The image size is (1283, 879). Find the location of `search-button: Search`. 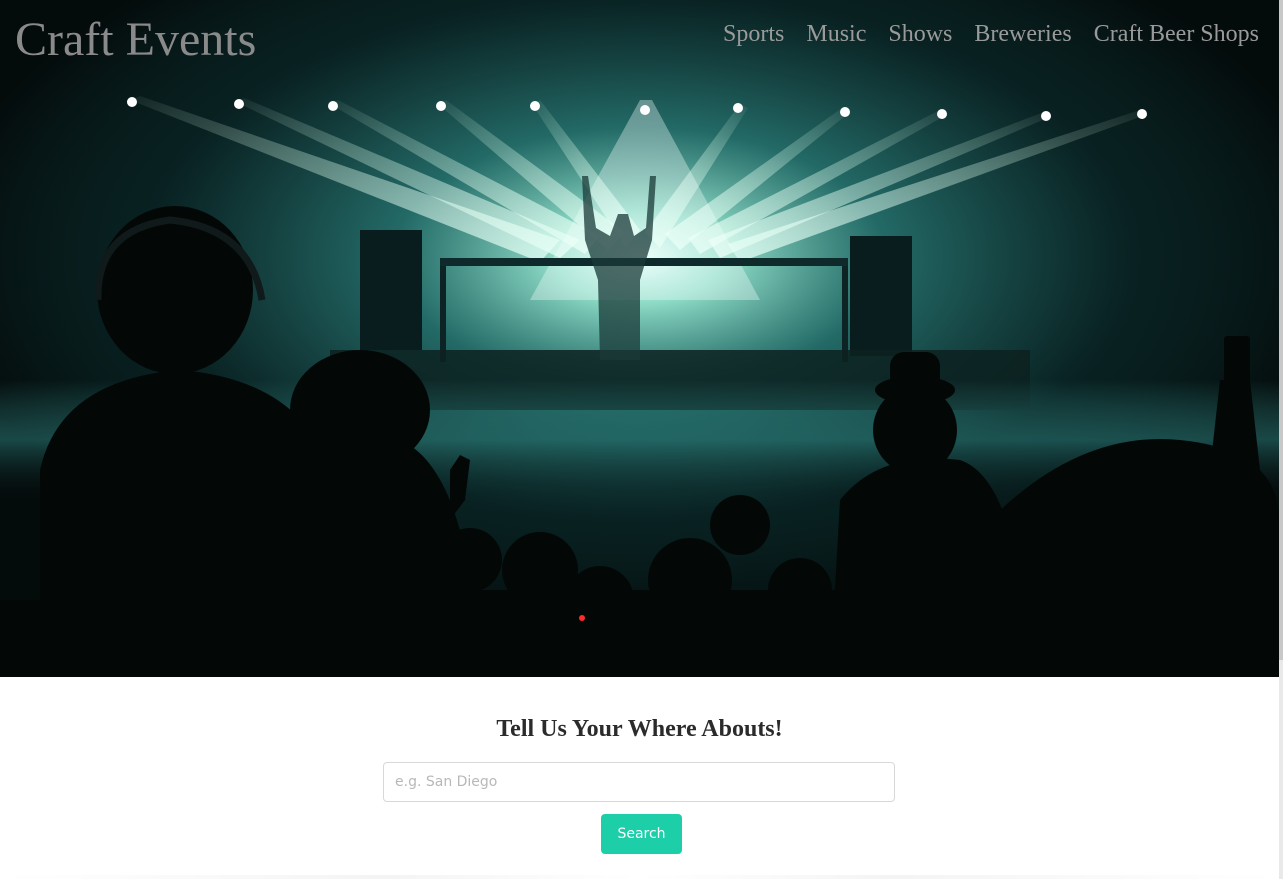

search-button: Search is located at coordinates (641, 834).